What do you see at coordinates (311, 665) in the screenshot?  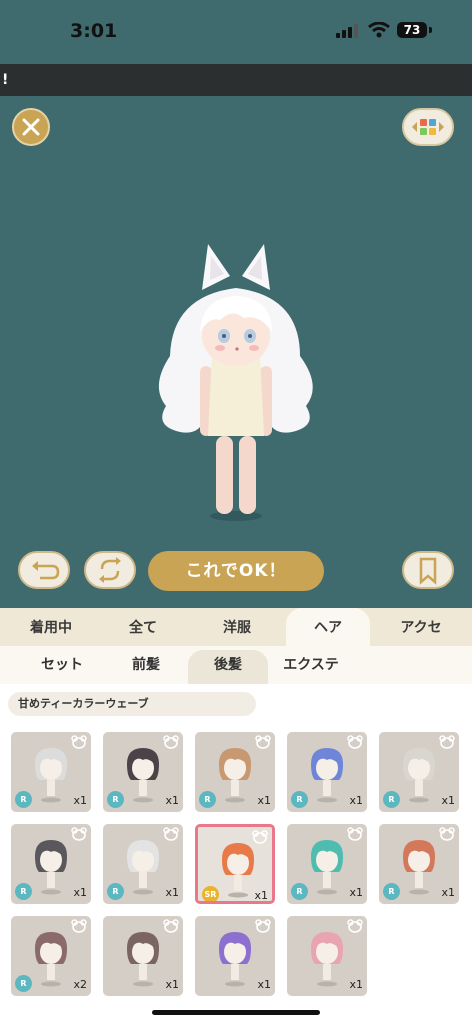 I see `subtab-extensions: エクステ` at bounding box center [311, 665].